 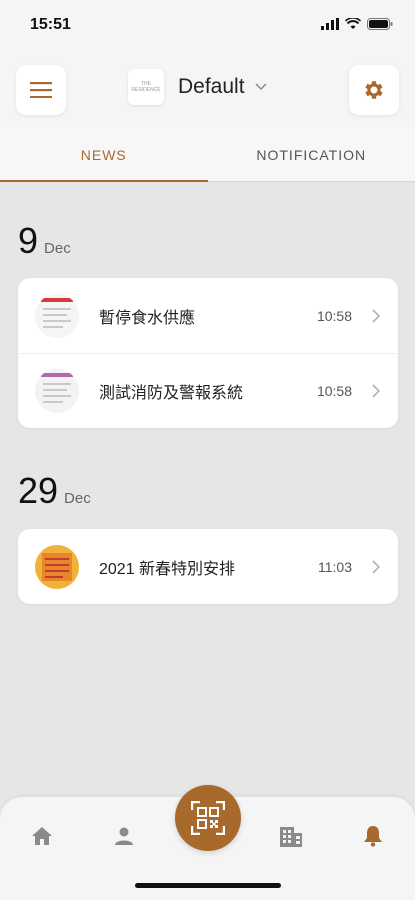 What do you see at coordinates (380, 24) in the screenshot?
I see `battery-icon` at bounding box center [380, 24].